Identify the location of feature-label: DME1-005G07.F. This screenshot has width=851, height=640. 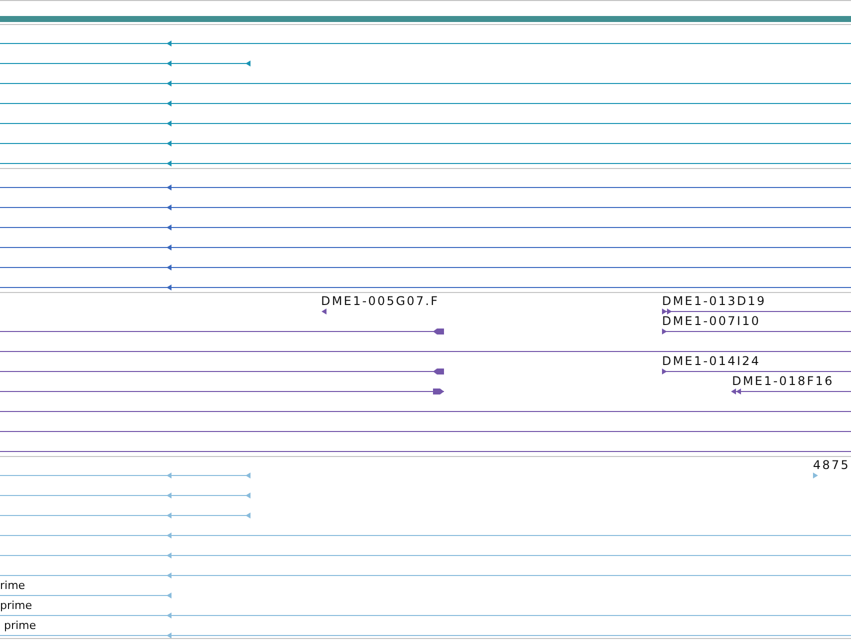
(380, 301).